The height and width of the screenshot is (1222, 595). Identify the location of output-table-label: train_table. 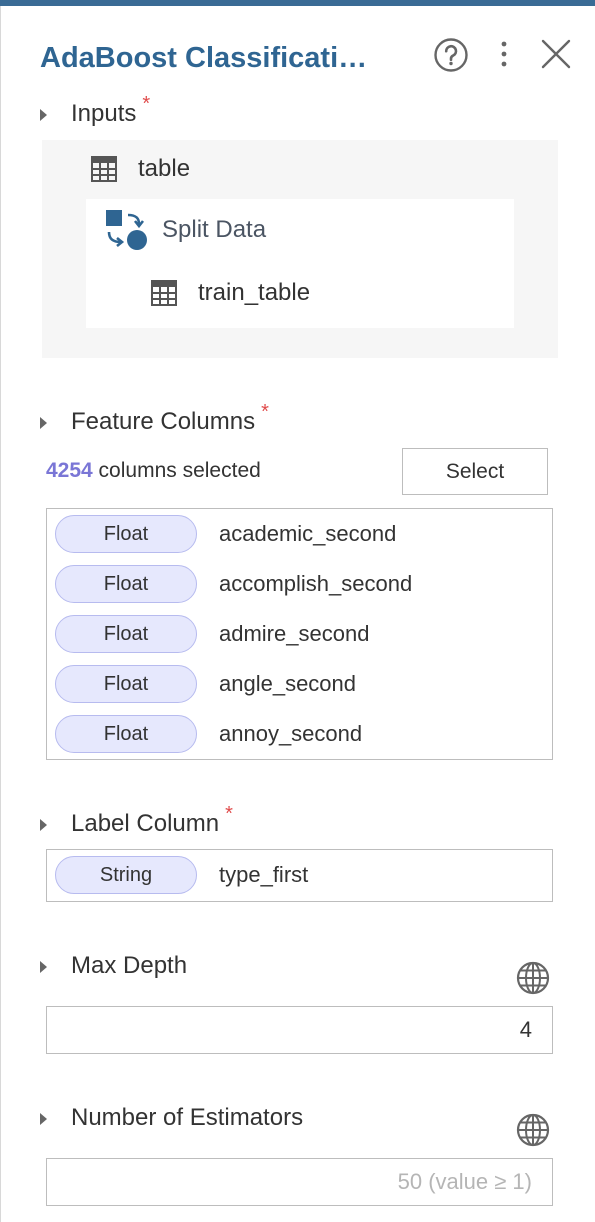
(254, 292).